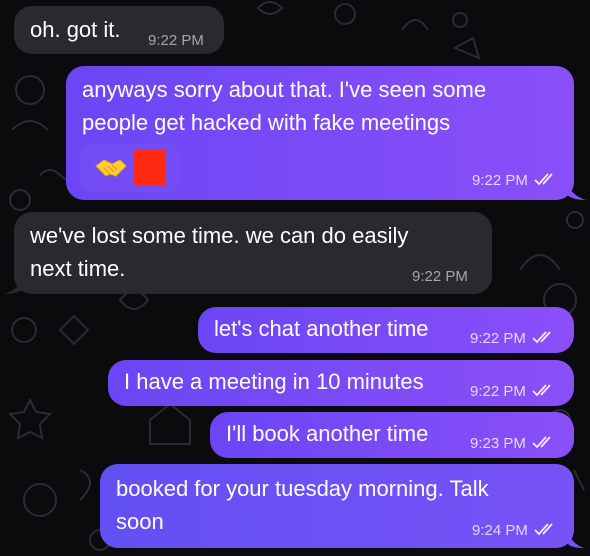 This screenshot has width=590, height=556. I want to click on message-text: I have a meeting in 10 minutes, so click(274, 381).